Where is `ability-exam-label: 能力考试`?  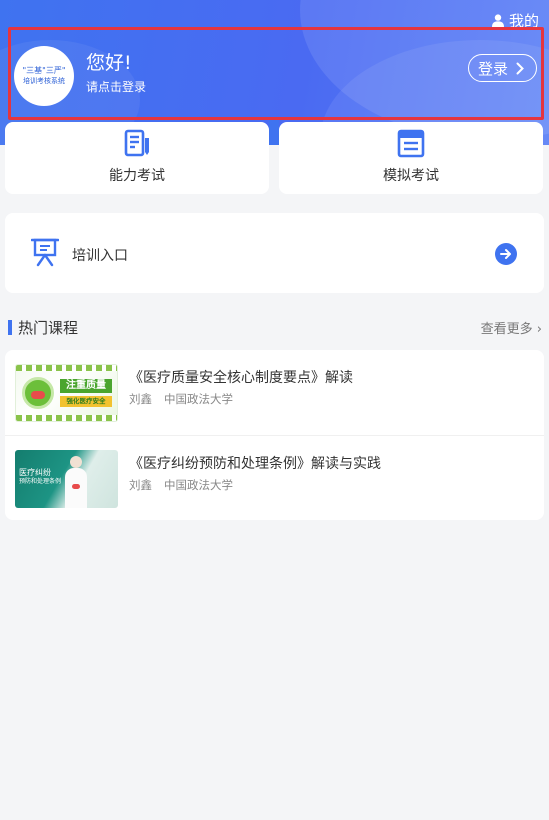
ability-exam-label: 能力考试 is located at coordinates (137, 176).